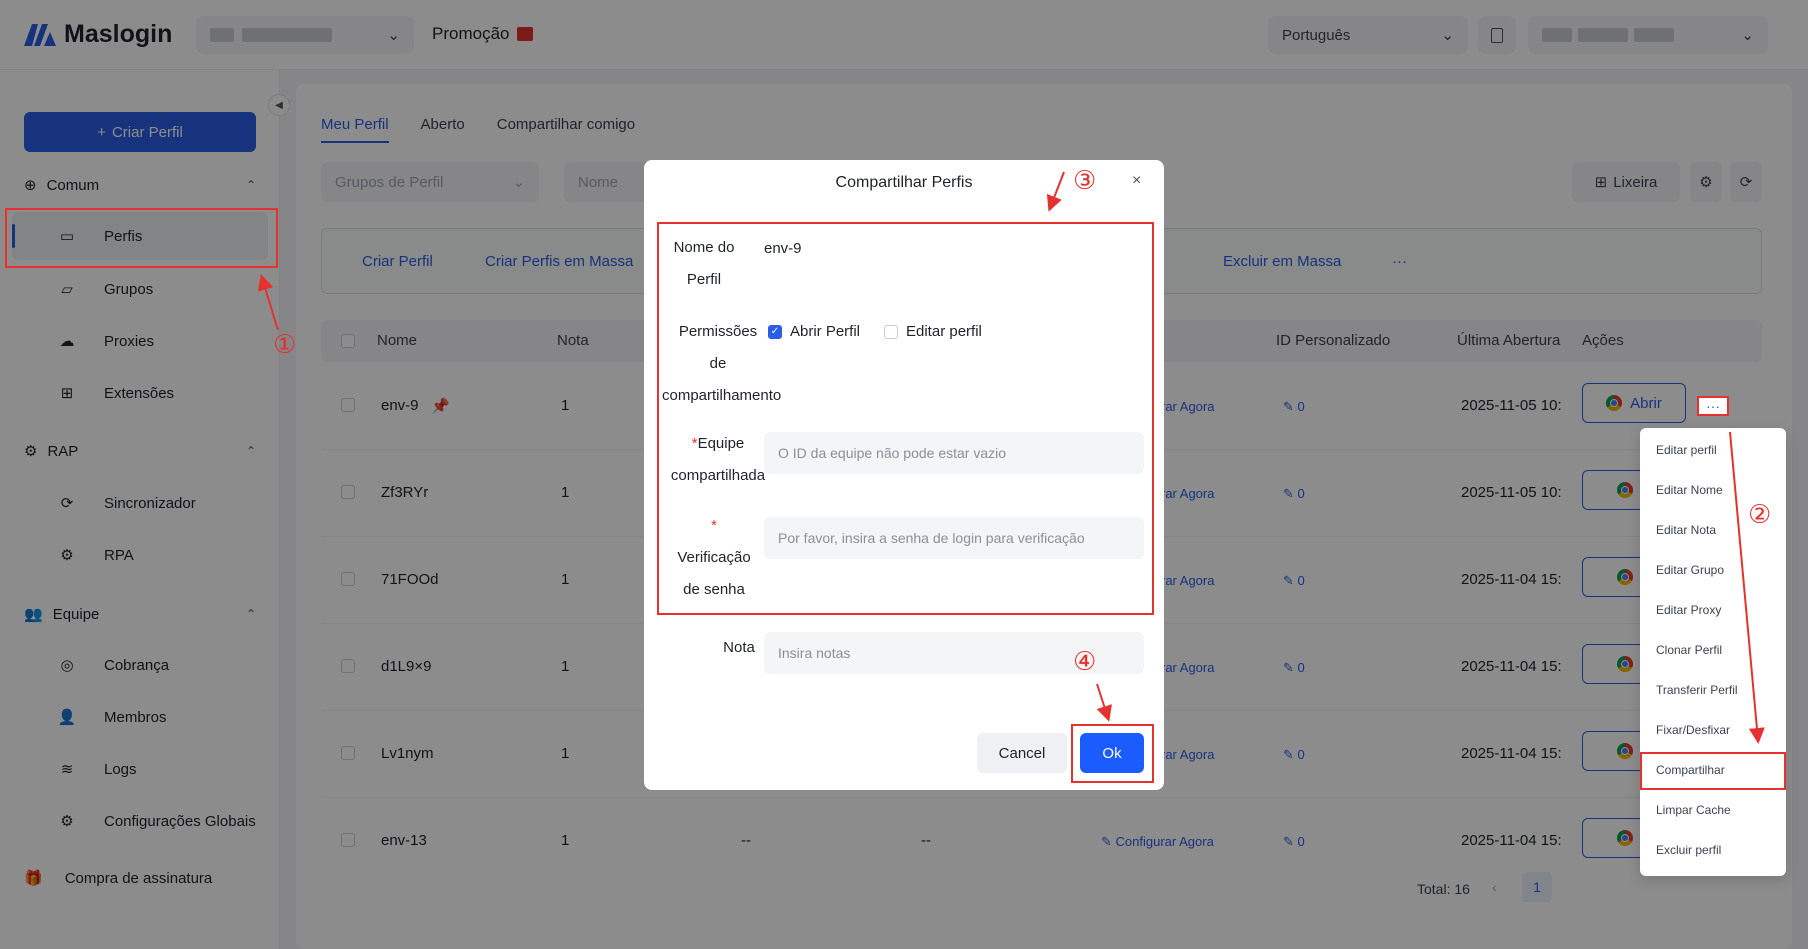 Image resolution: width=1808 pixels, height=949 pixels. I want to click on label-line: Verificação, so click(714, 557).